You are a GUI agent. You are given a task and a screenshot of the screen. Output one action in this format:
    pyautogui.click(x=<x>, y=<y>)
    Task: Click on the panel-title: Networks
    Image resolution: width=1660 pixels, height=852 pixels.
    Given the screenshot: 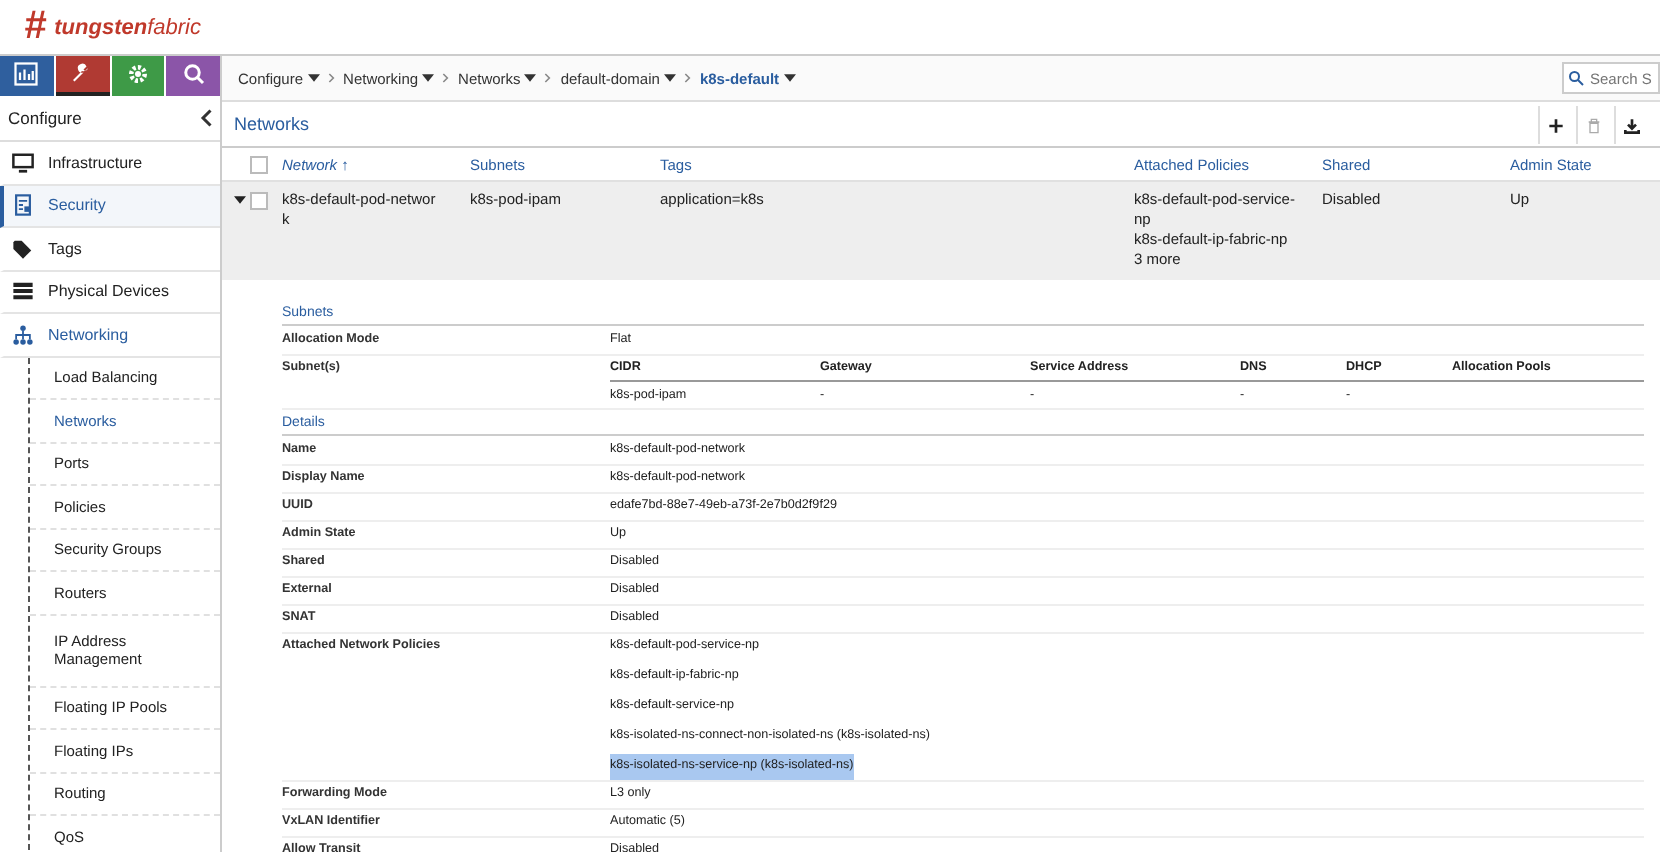 What is the action you would take?
    pyautogui.click(x=272, y=124)
    